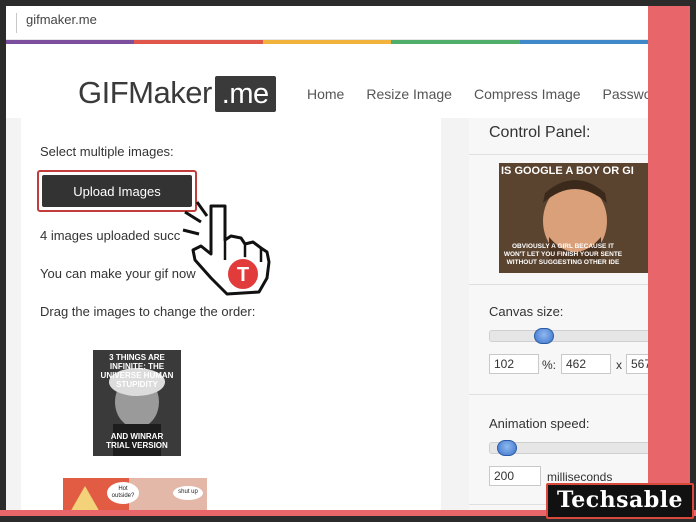 This screenshot has width=696, height=522. I want to click on nav-resize-image: Resize Image, so click(409, 94).